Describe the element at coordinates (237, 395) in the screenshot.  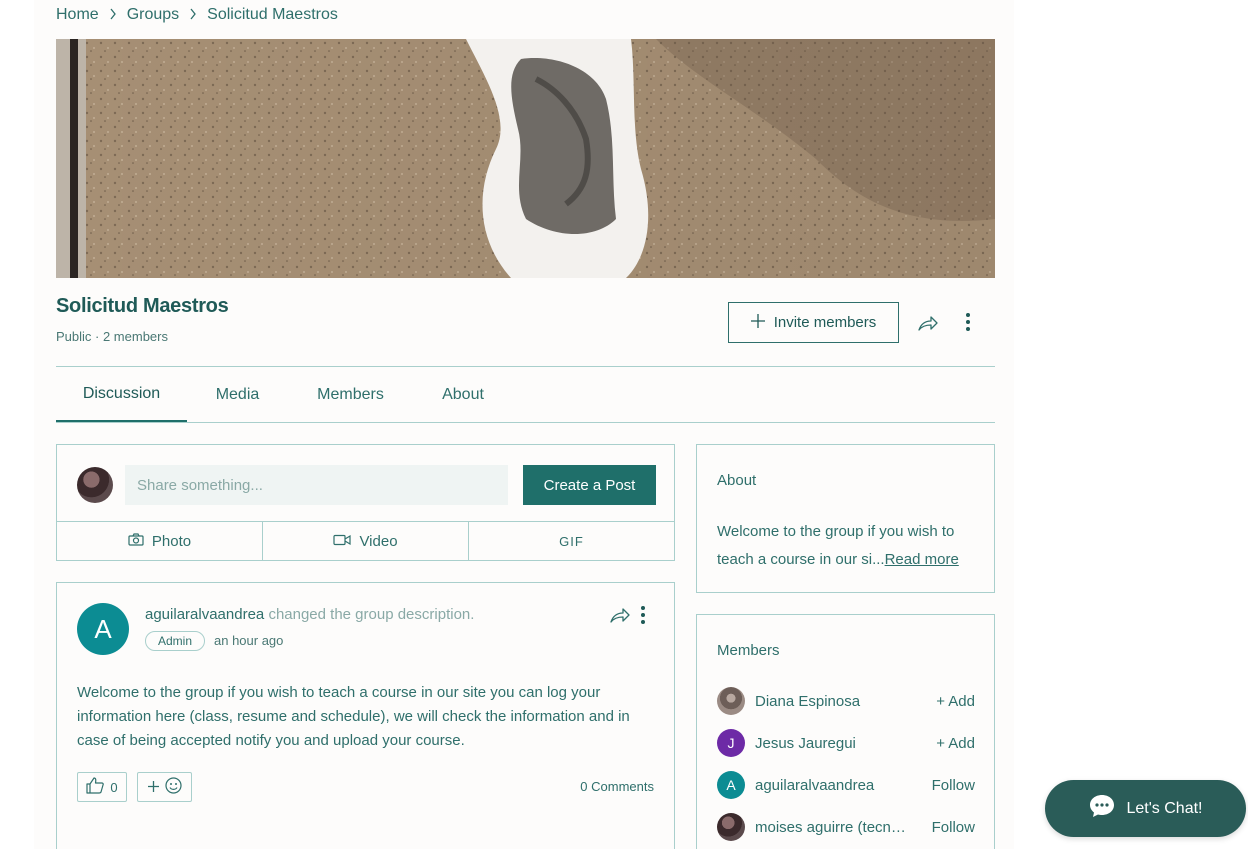
I see `tab-media: Media` at that location.